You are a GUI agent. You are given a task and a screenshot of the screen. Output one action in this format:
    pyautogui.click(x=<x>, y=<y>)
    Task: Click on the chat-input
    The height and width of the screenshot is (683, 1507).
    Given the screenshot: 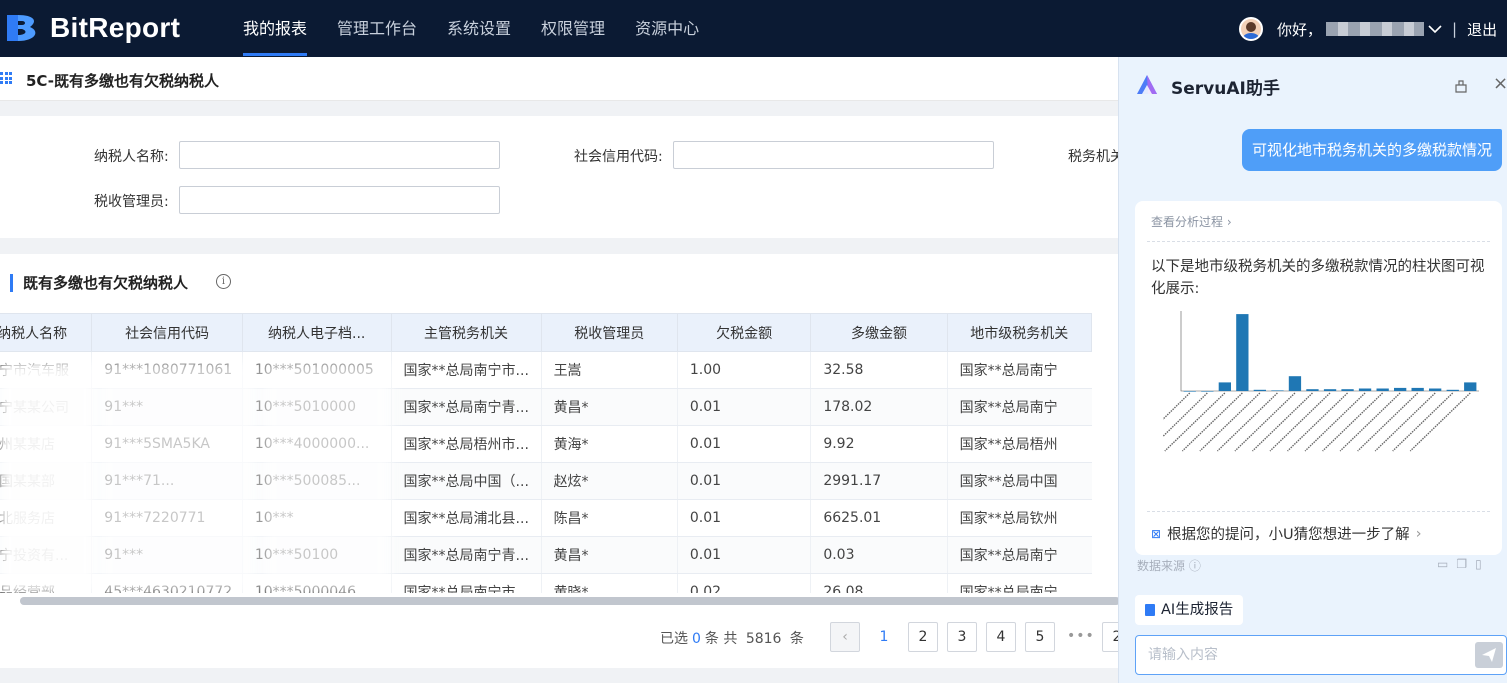 What is the action you would take?
    pyautogui.click(x=1321, y=655)
    